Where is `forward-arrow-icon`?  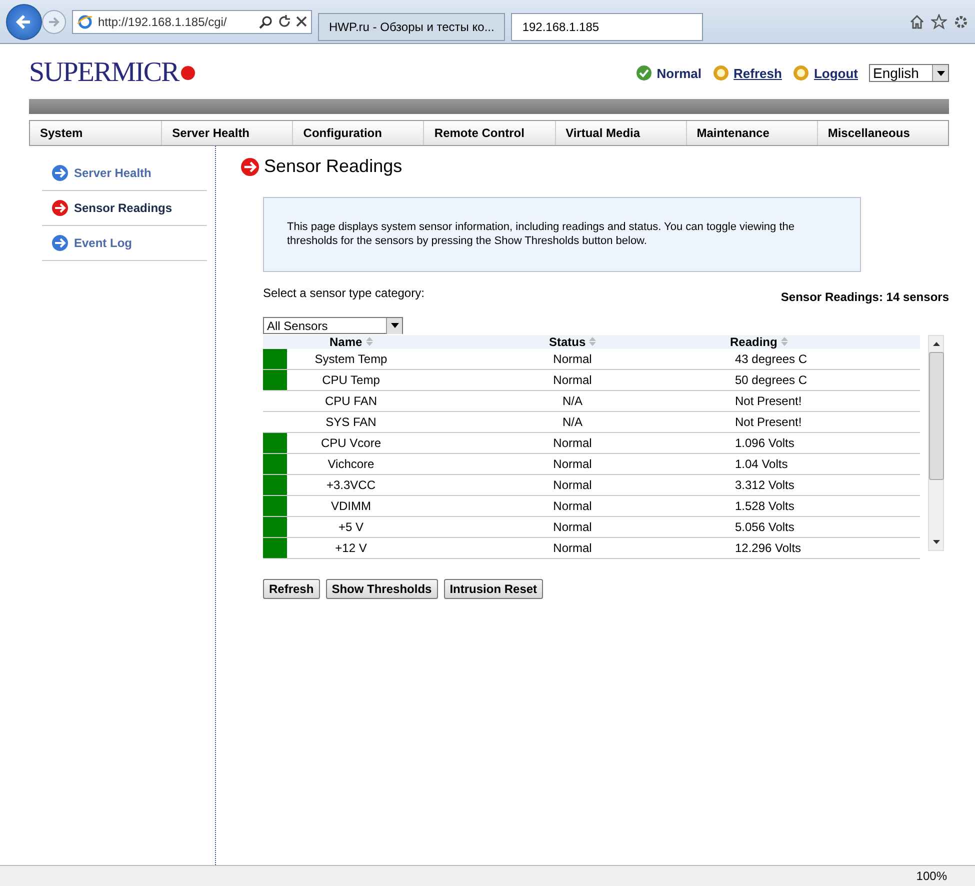
forward-arrow-icon is located at coordinates (54, 22).